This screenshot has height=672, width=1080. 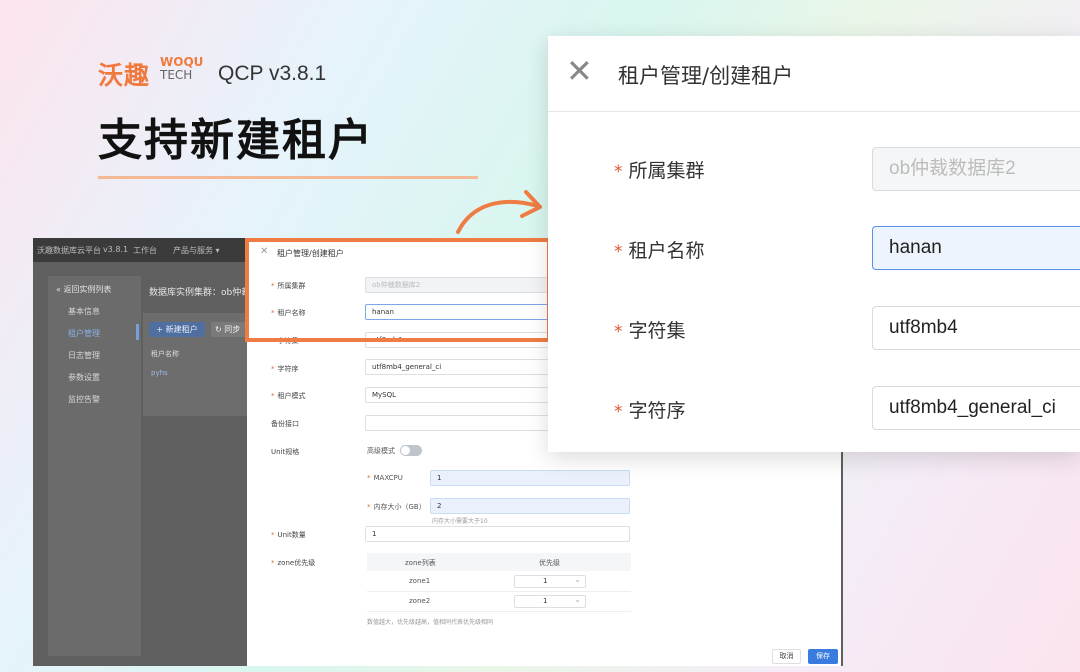 What do you see at coordinates (285, 452) in the screenshot?
I see `unit-spec-label: Unit规格` at bounding box center [285, 452].